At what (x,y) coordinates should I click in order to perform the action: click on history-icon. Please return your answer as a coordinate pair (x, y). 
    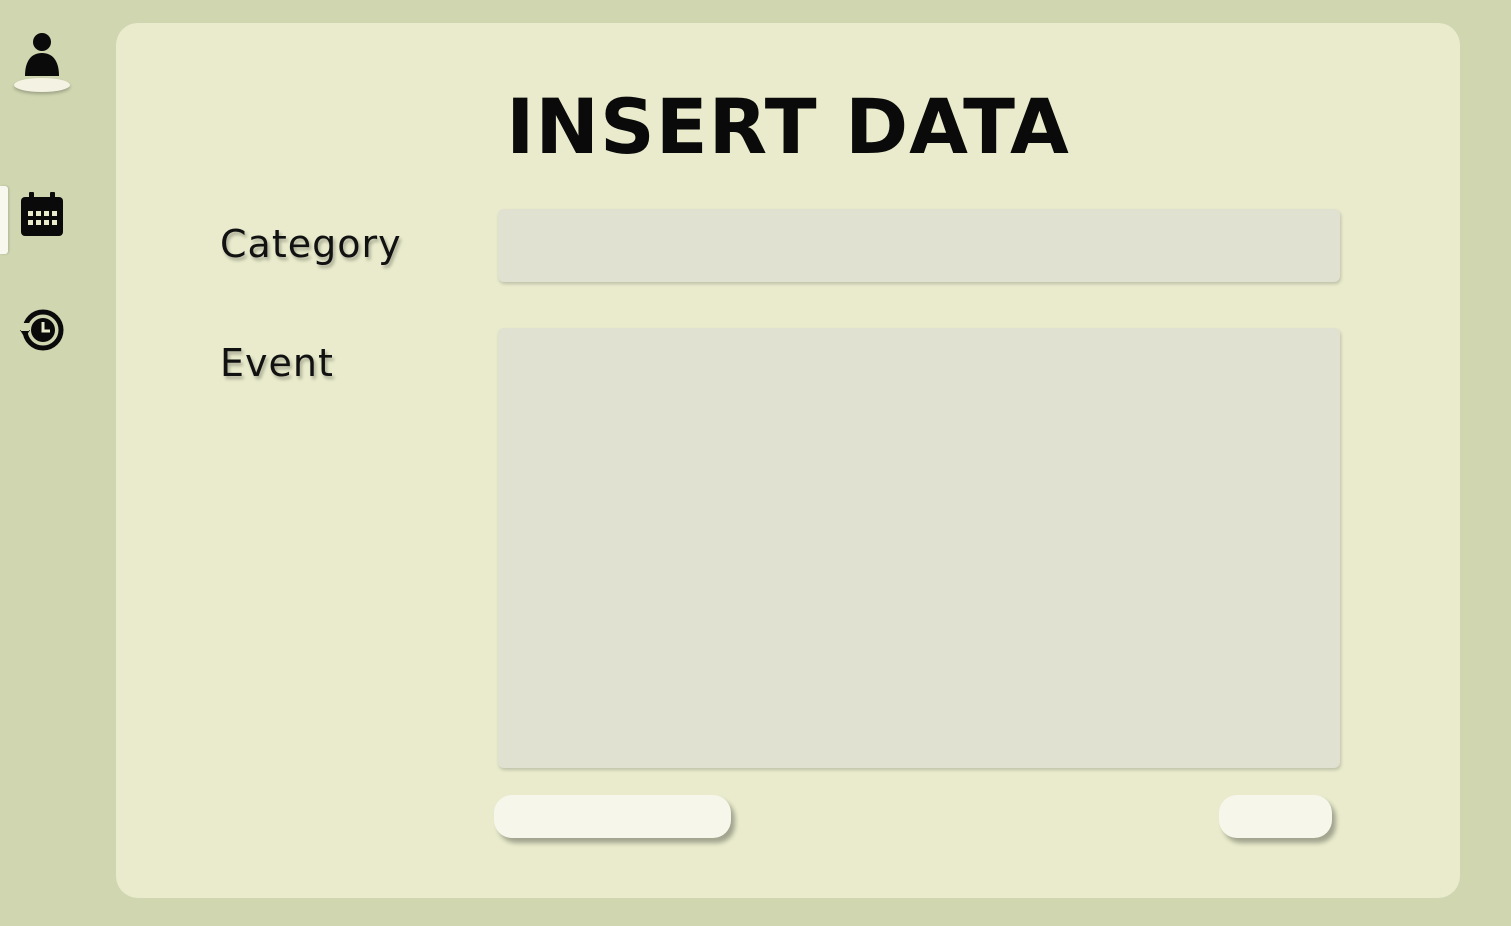
    Looking at the image, I should click on (42, 330).